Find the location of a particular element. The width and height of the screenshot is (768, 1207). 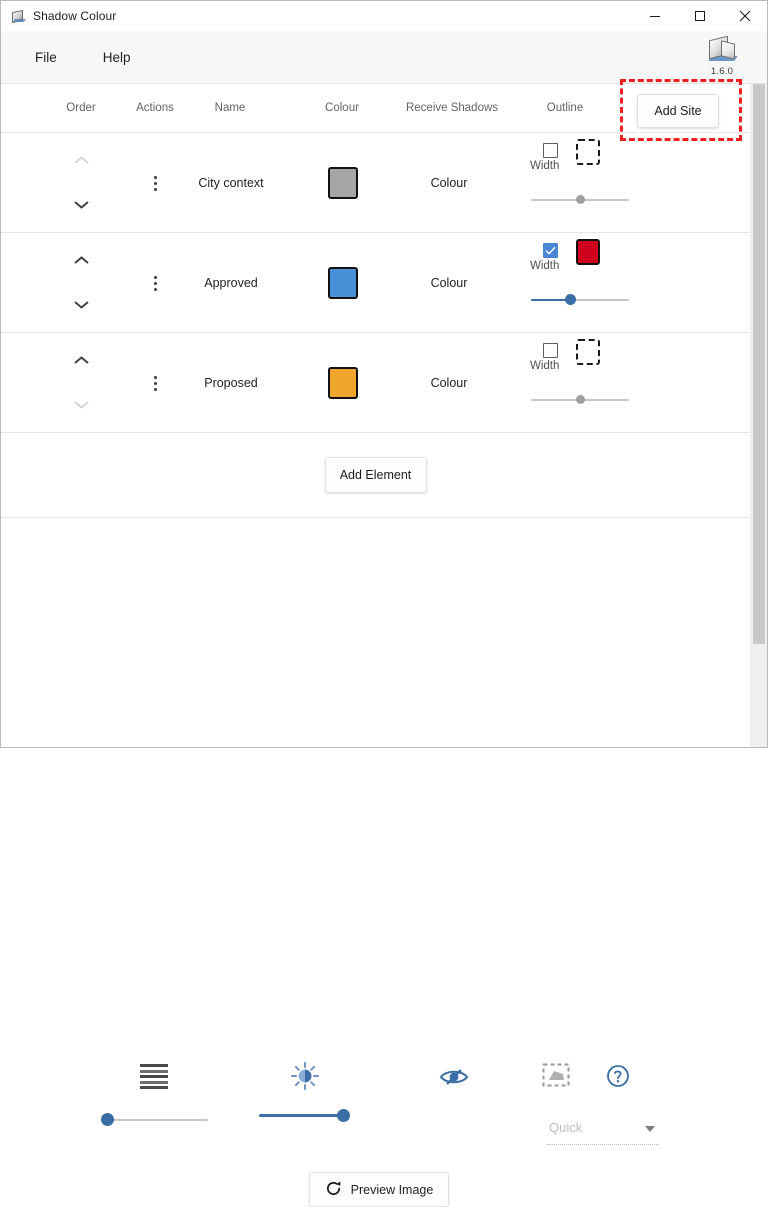

refresh-icon is located at coordinates (333, 1190).